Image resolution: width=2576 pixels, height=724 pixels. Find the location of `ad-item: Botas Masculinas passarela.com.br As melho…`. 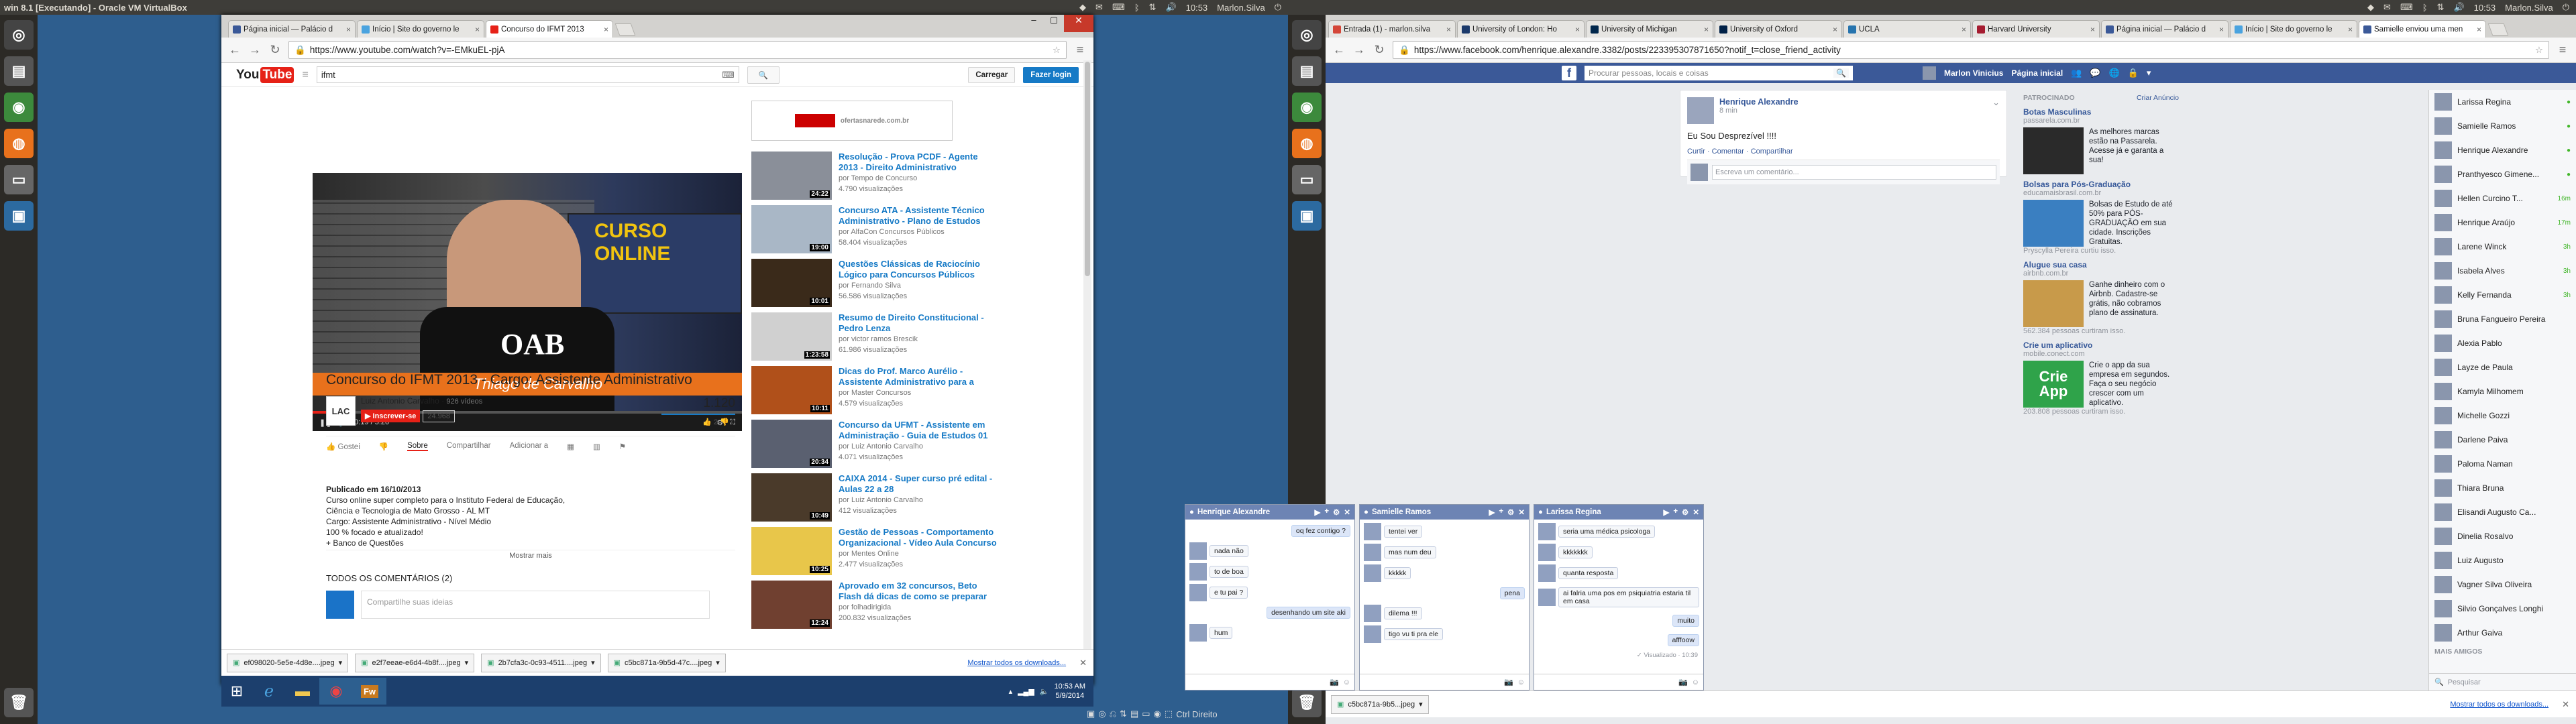

ad-item: Botas Masculinas passarela.com.br As melho… is located at coordinates (2101, 140).